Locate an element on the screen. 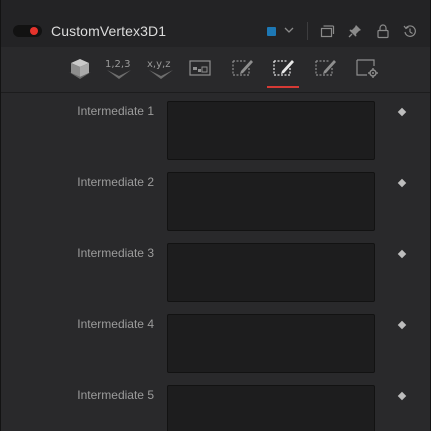  intermediate-3-expression-field is located at coordinates (271, 272).